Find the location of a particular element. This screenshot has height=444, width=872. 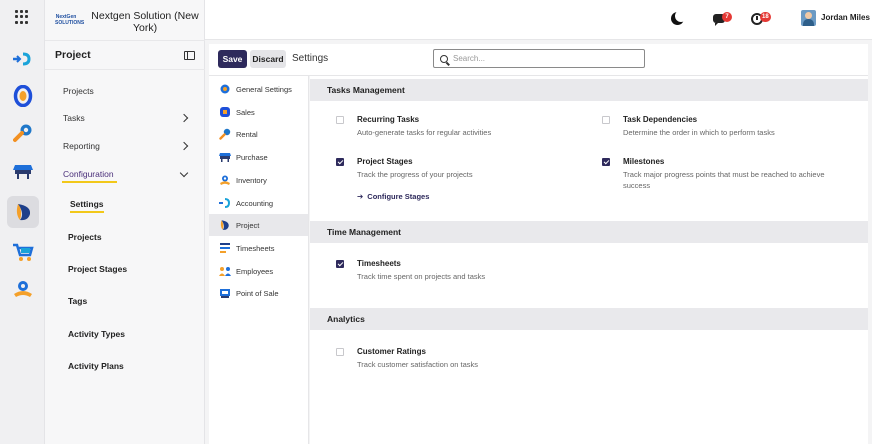

rail-app-point-of-sale is located at coordinates (23, 171).